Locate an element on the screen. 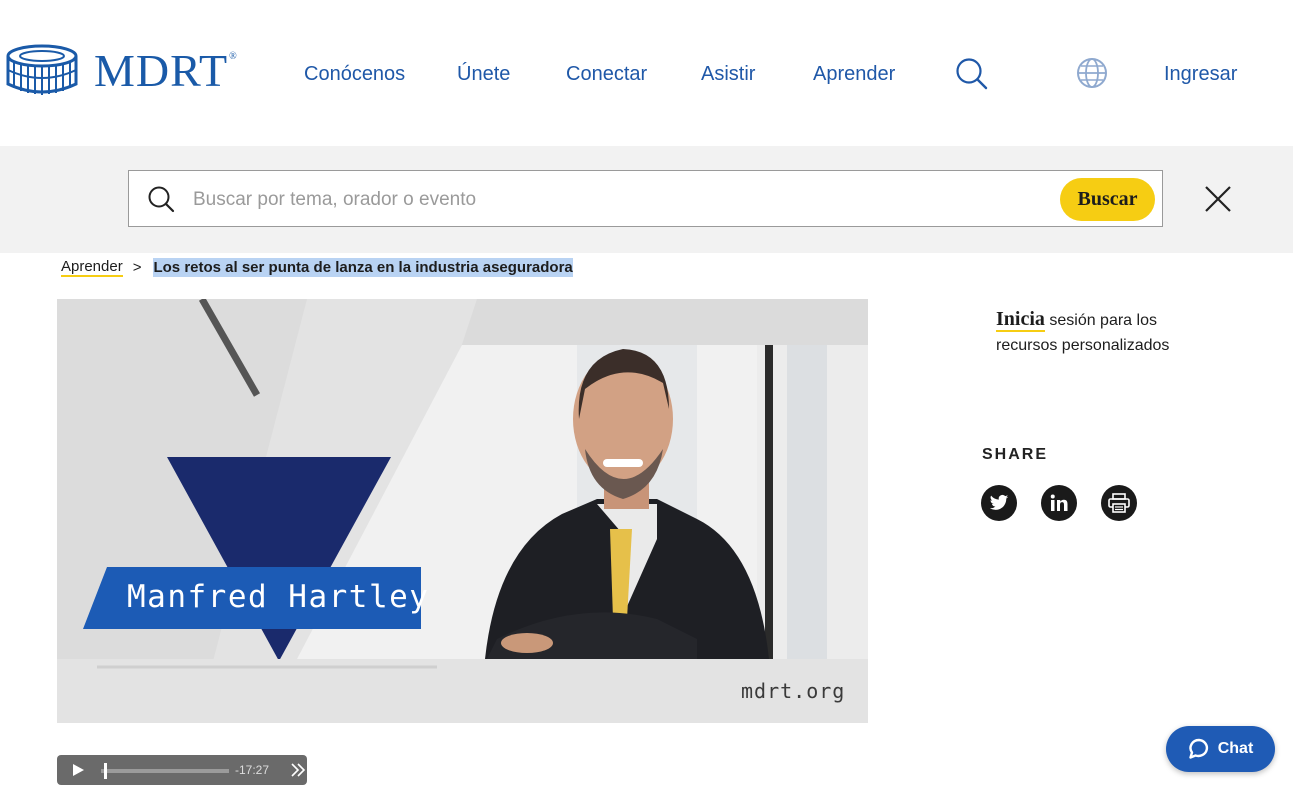 This screenshot has height=785, width=1293. globe-icon is located at coordinates (1092, 73).